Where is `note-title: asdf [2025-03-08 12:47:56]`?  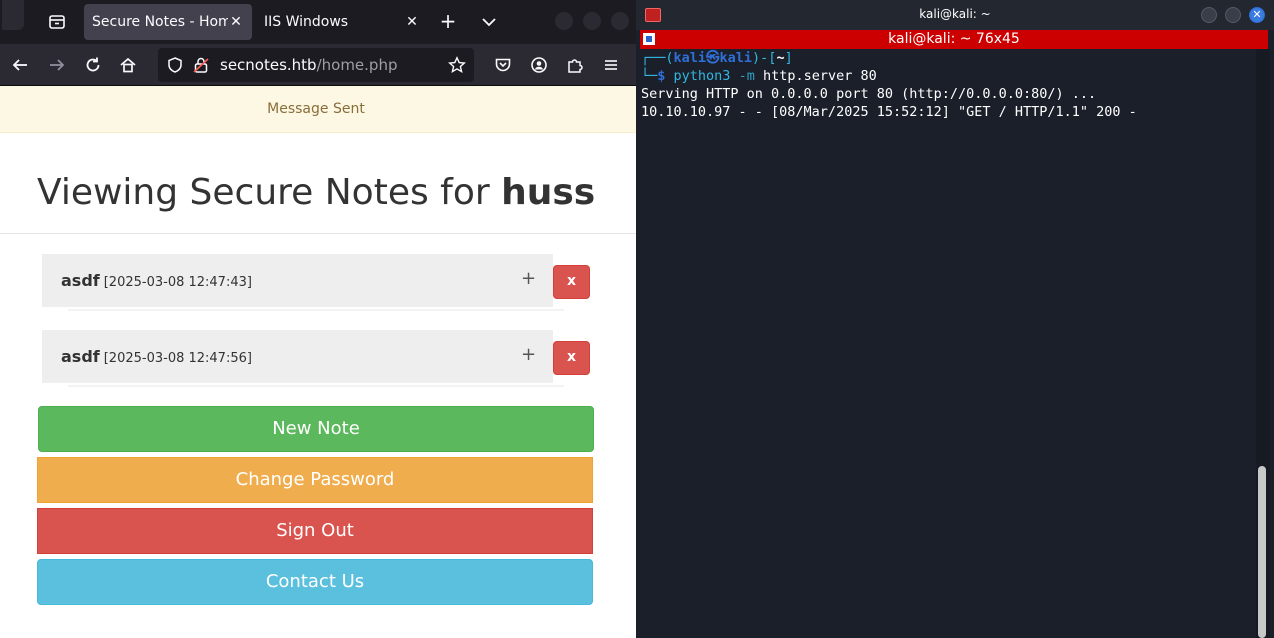 note-title: asdf [2025-03-08 12:47:56] is located at coordinates (156, 356).